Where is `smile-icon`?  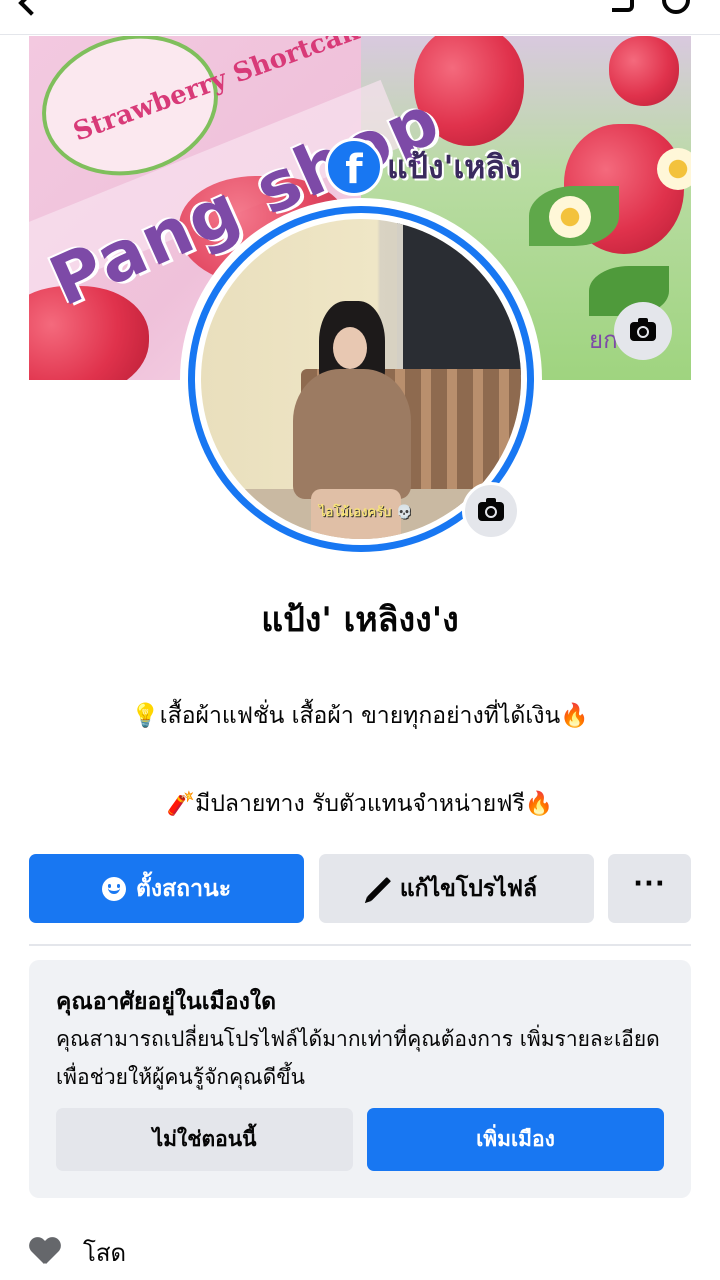 smile-icon is located at coordinates (113, 888).